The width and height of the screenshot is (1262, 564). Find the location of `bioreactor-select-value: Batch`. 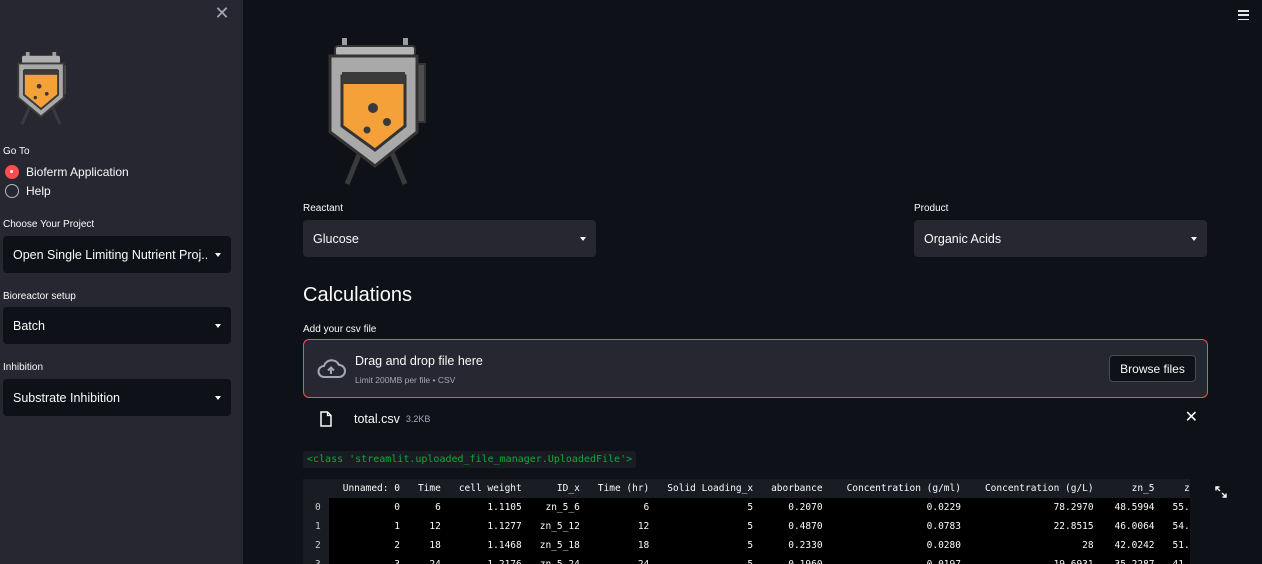

bioreactor-select-value: Batch is located at coordinates (29, 325).